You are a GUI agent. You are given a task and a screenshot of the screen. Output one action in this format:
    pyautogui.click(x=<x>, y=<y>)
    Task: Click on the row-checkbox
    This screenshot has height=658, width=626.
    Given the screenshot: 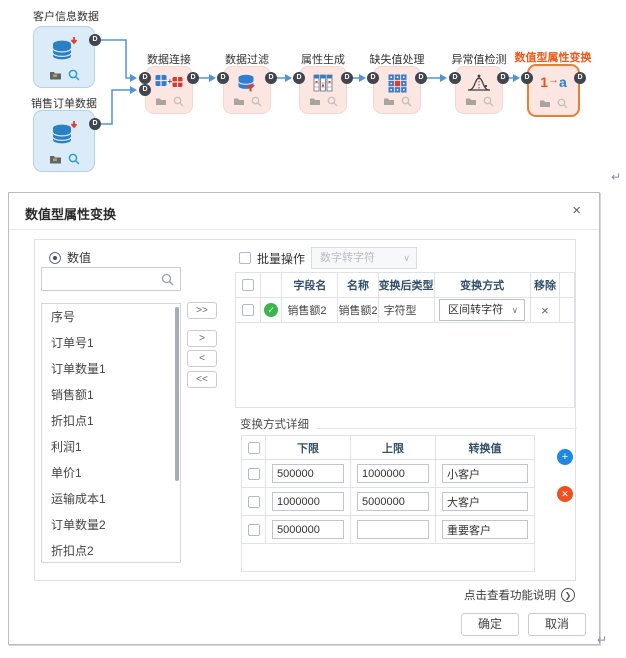 What is the action you would take?
    pyautogui.click(x=247, y=310)
    